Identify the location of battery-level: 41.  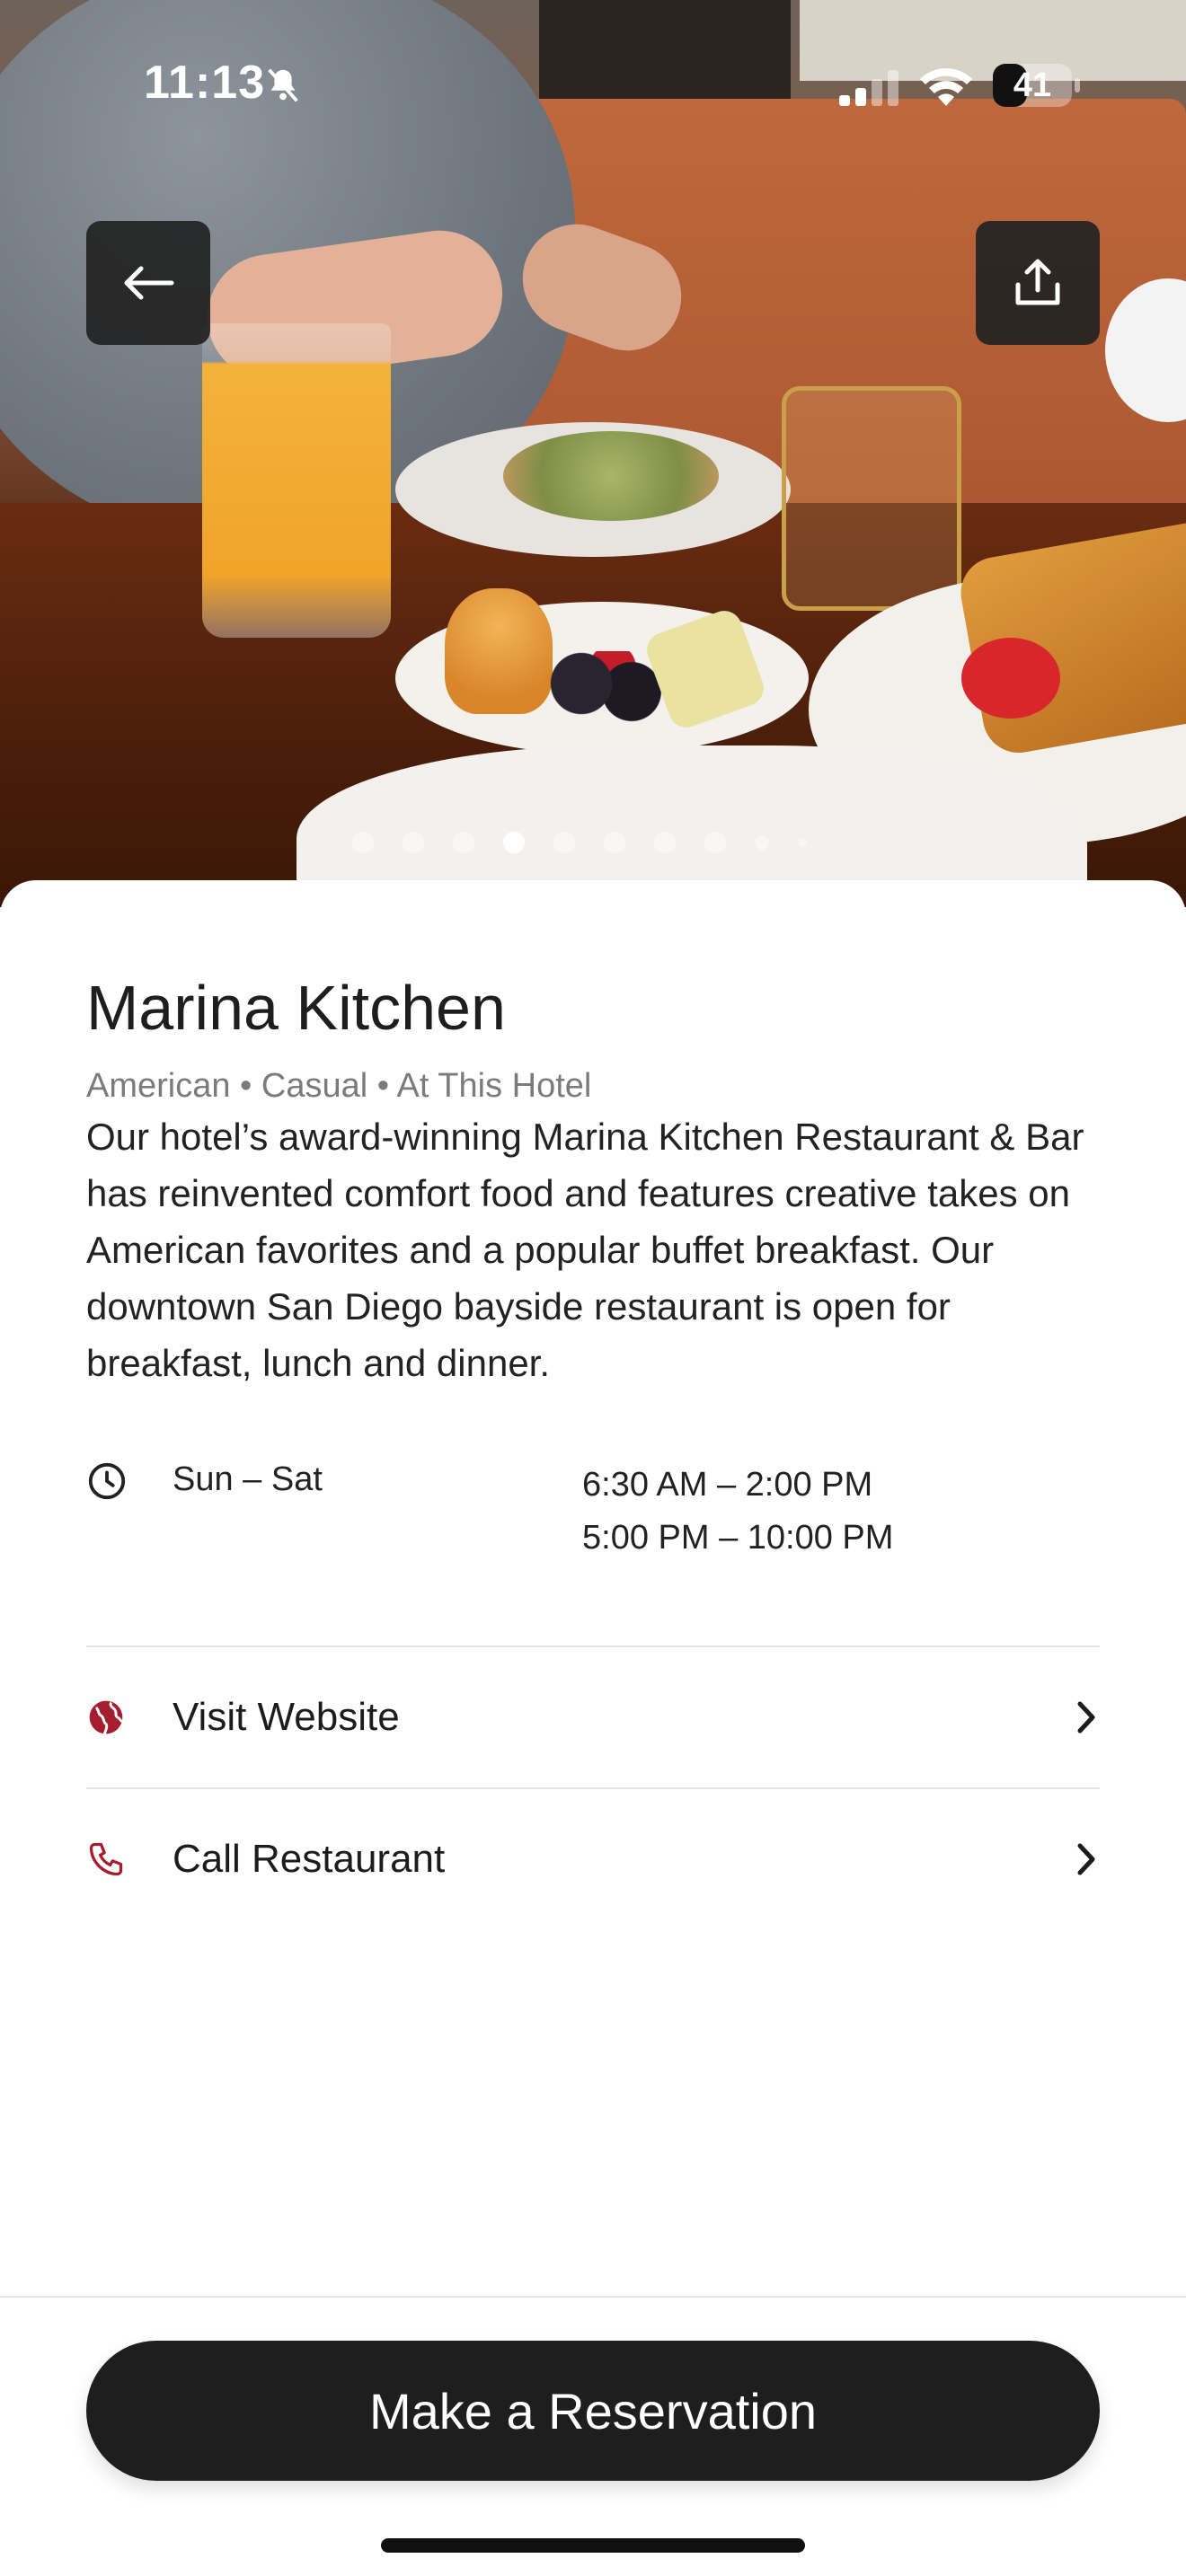
(1032, 85).